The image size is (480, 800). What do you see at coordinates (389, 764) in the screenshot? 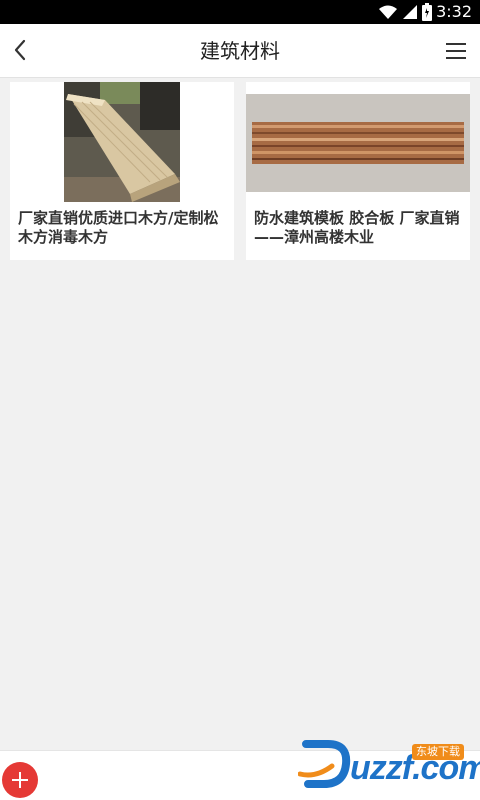
I see `watermark-logo: uzzf.com 东坡下载` at bounding box center [389, 764].